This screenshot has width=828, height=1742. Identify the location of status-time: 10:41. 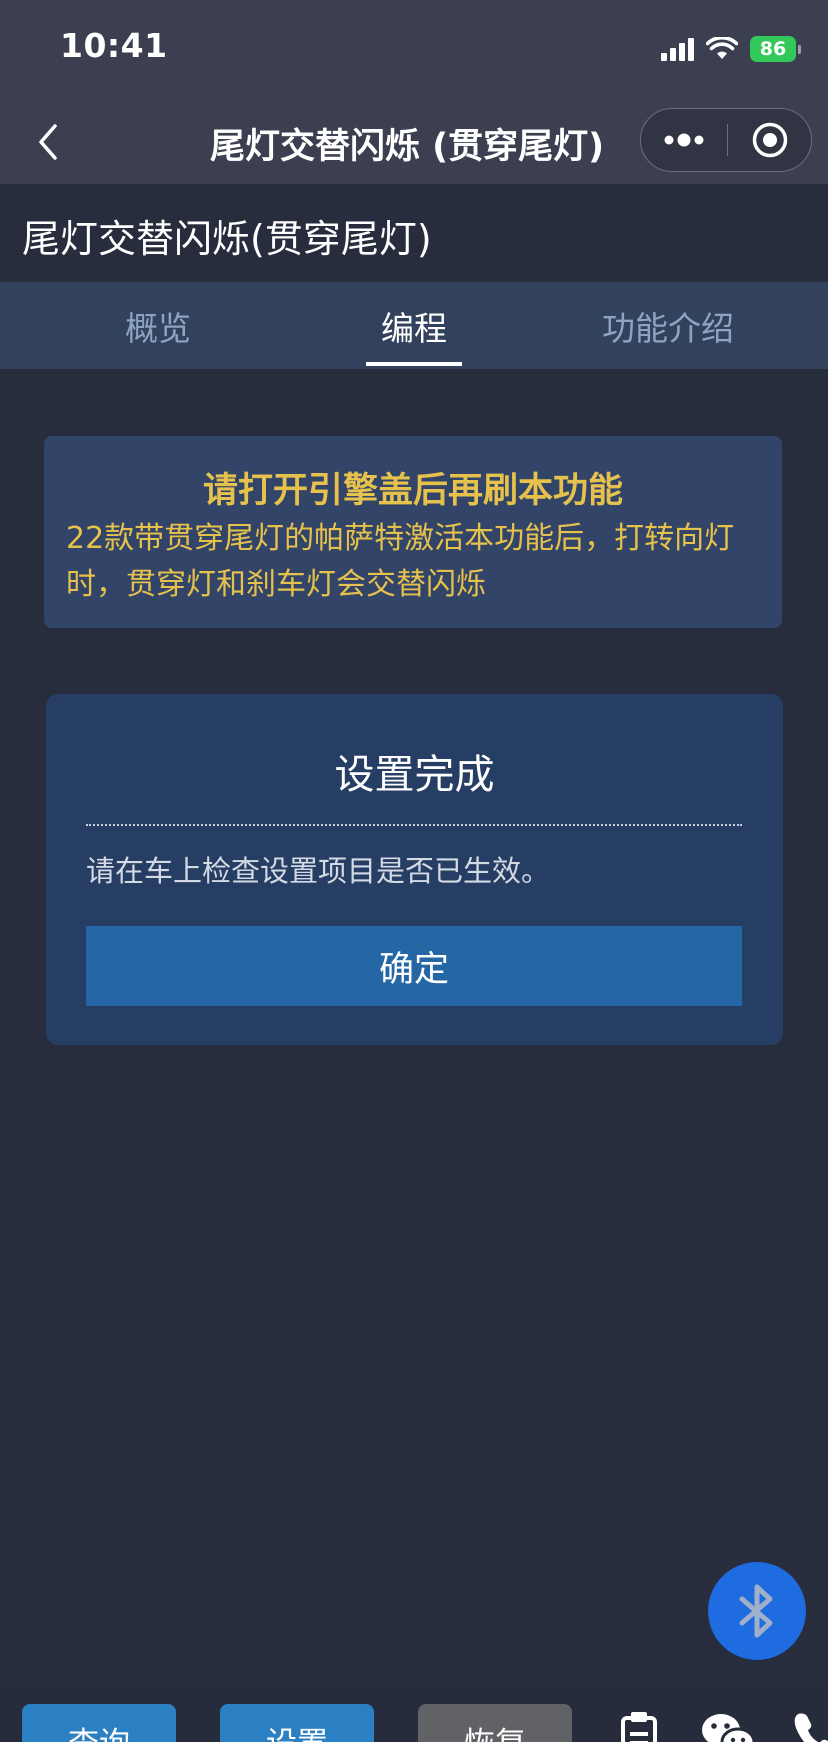
(114, 45).